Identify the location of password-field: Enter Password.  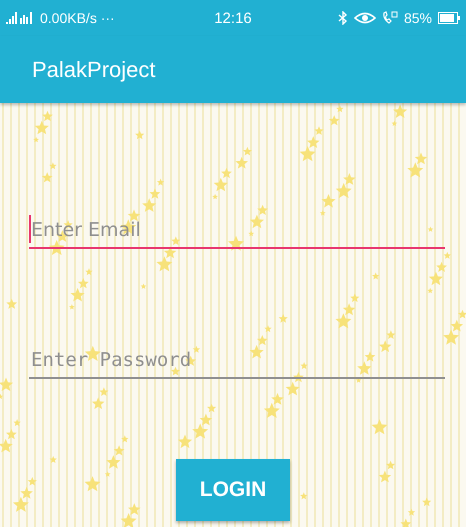
(237, 361).